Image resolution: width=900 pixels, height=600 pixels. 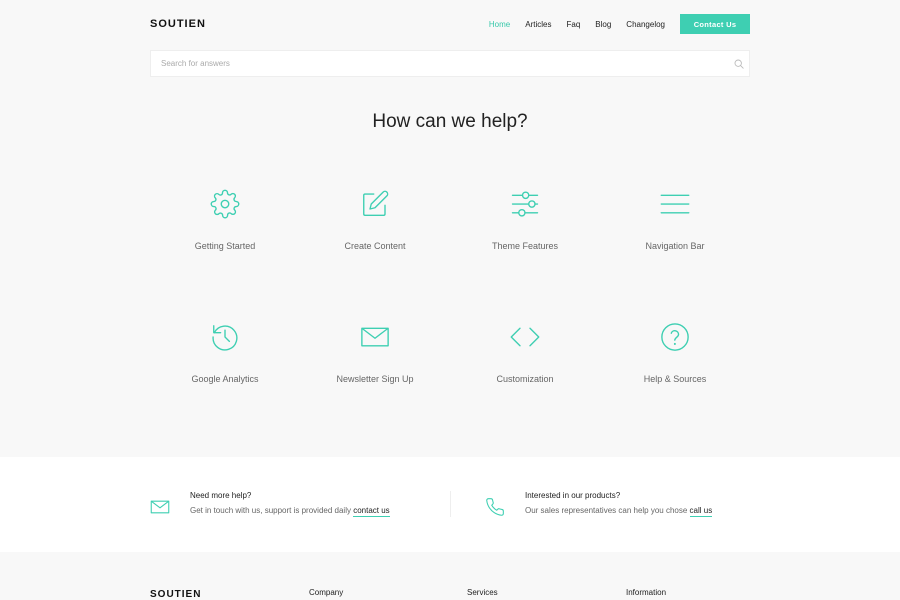 What do you see at coordinates (525, 337) in the screenshot?
I see `code-icon` at bounding box center [525, 337].